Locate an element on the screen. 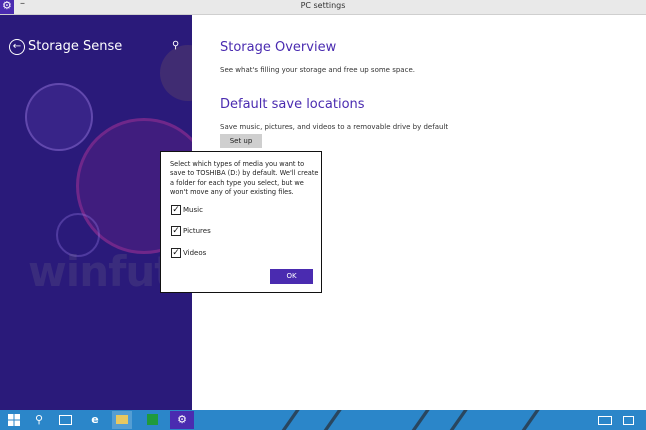 The image size is (646, 430). back-arrow-icon: ← is located at coordinates (17, 47).